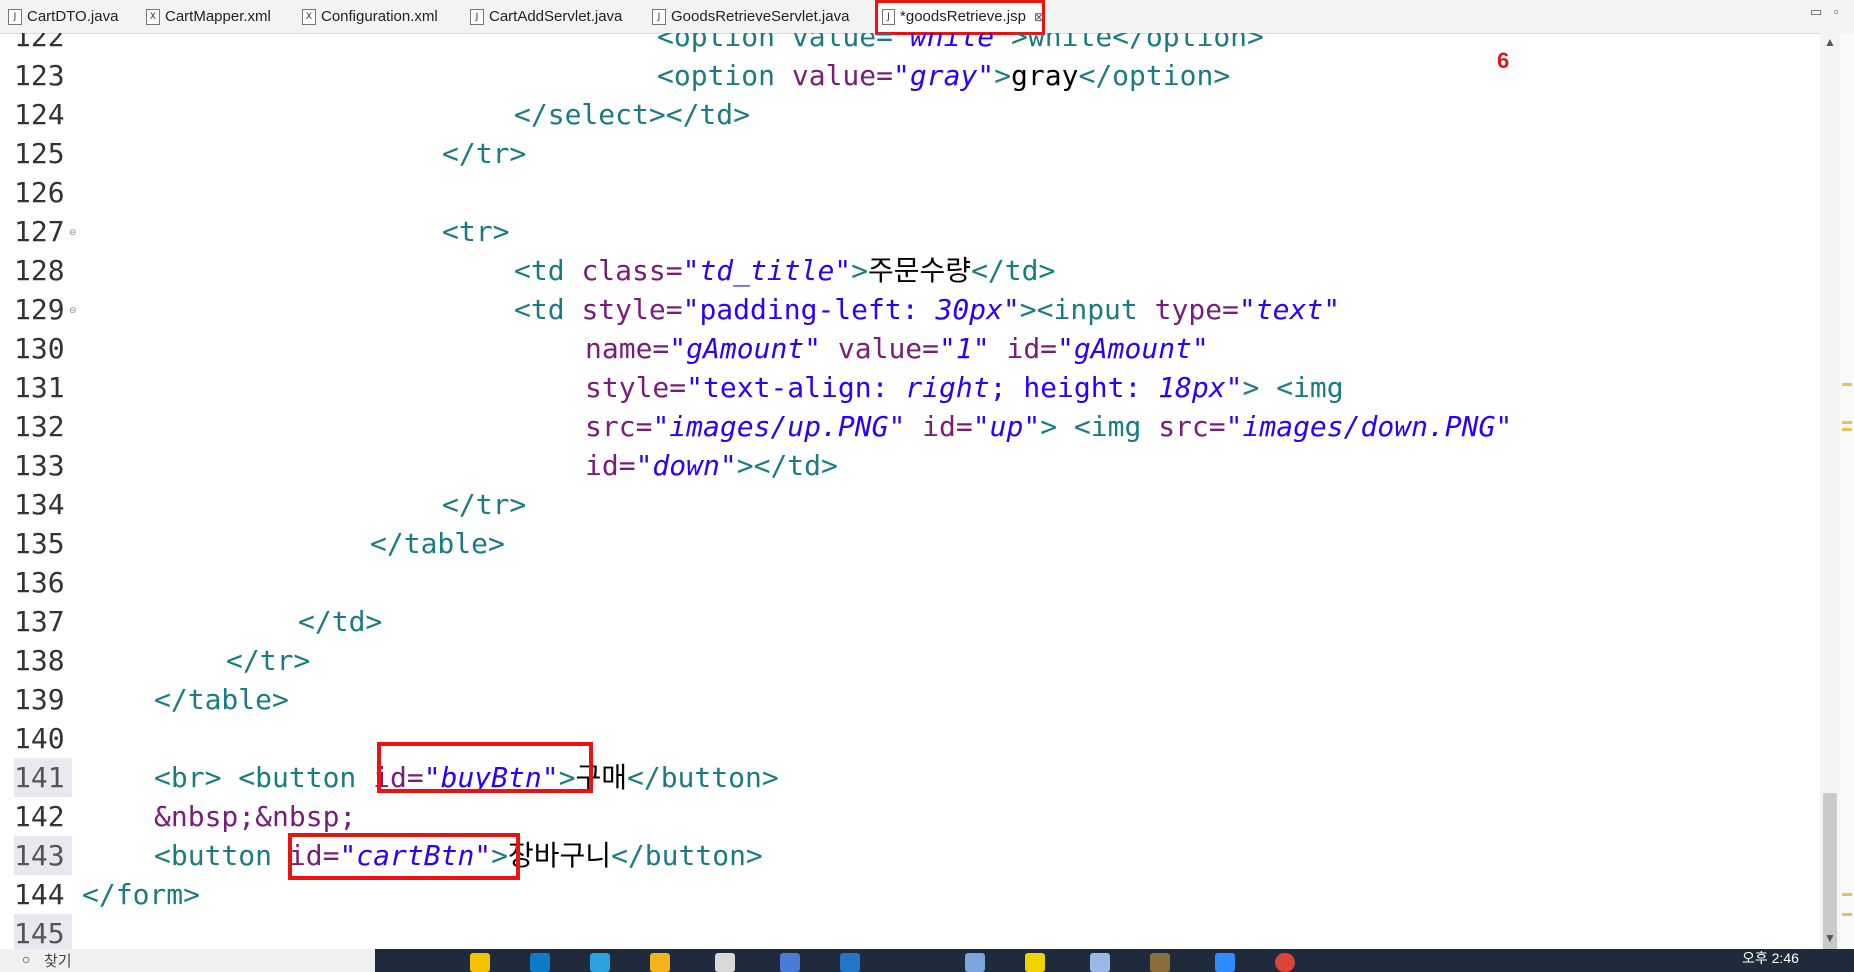 The height and width of the screenshot is (972, 1854). Describe the element at coordinates (910, 660) in the screenshot. I see `code-line: 138 </tr>` at that location.